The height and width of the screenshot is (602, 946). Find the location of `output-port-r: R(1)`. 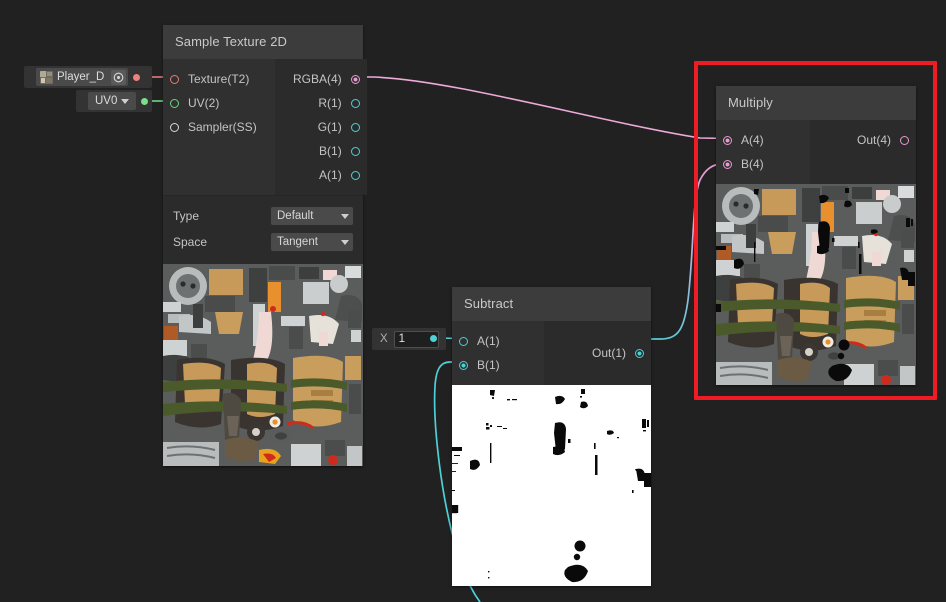

output-port-r: R(1) is located at coordinates (321, 103).